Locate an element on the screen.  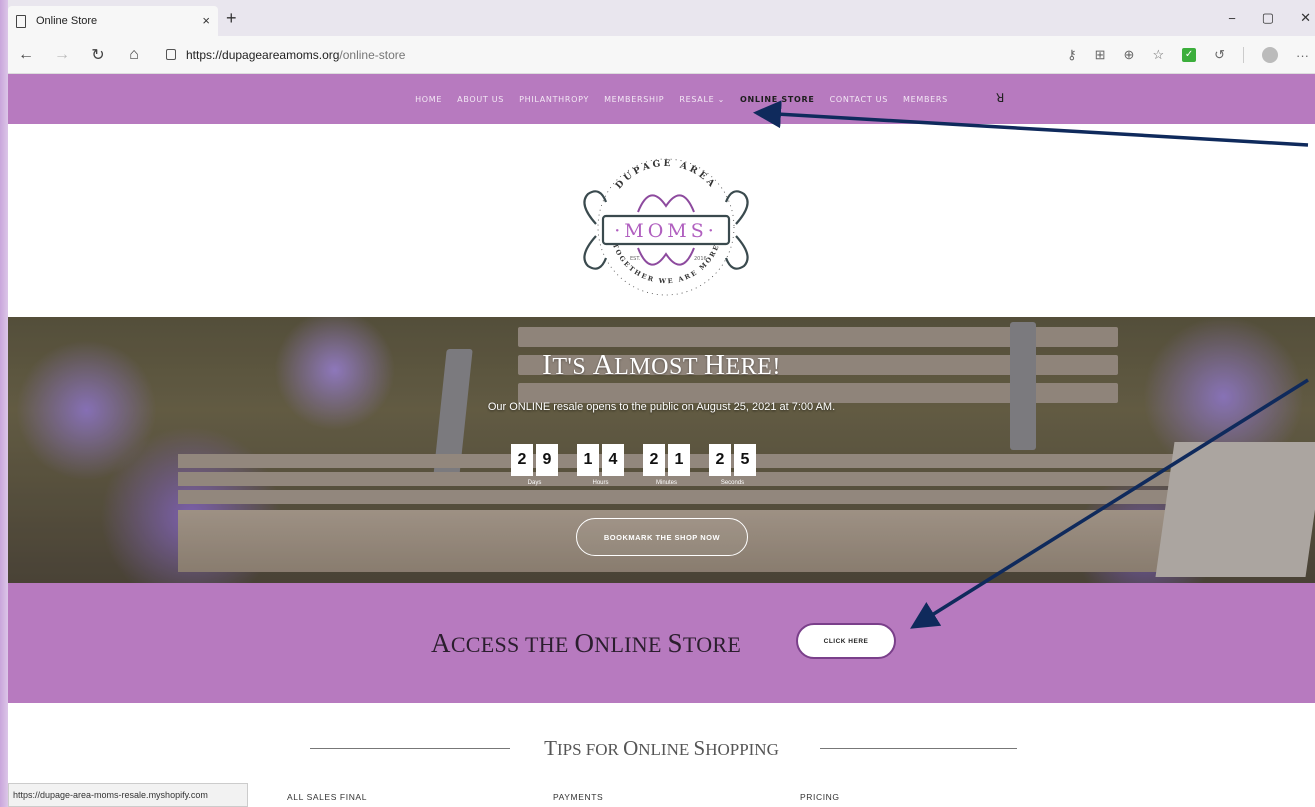
profile-avatar-icon is located at coordinates (1270, 55).